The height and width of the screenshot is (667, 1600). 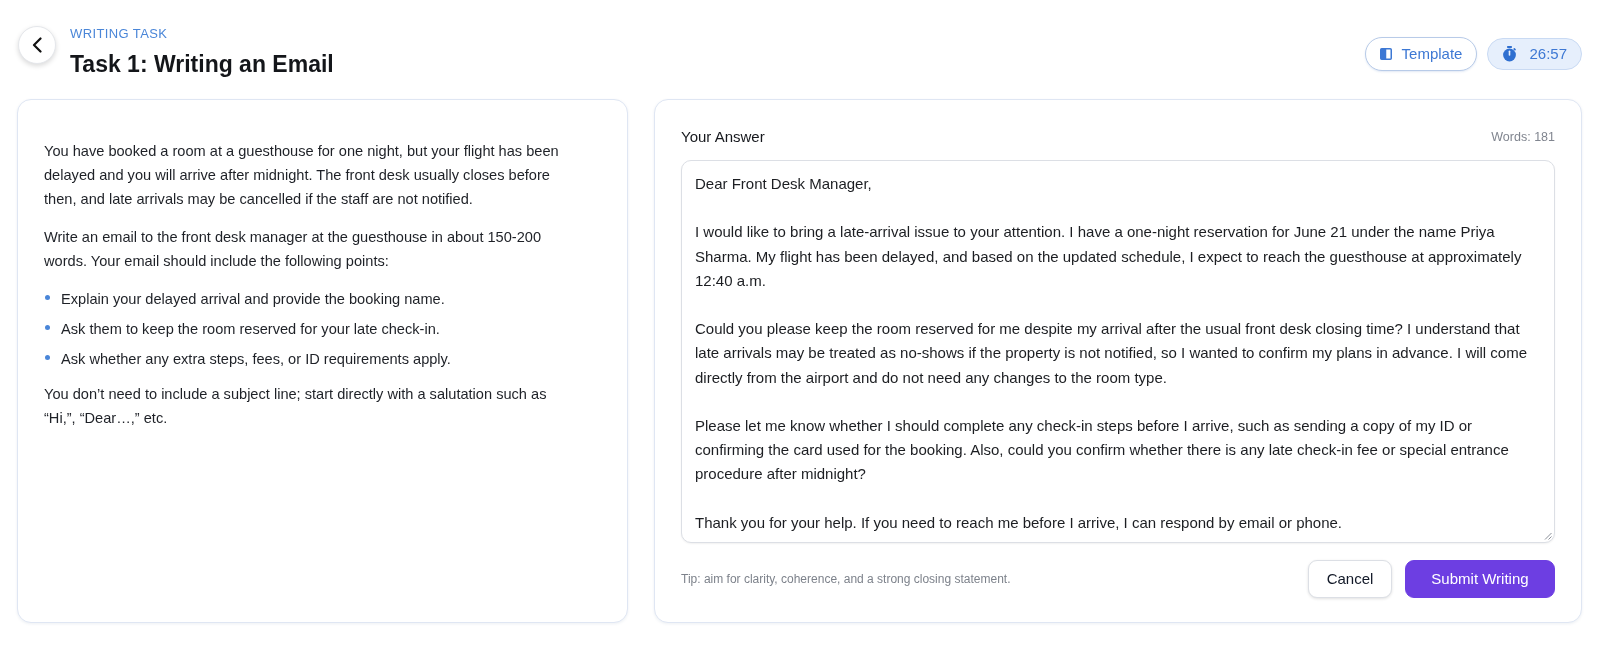 What do you see at coordinates (293, 249) in the screenshot?
I see `prompt-paragraph: Write an email to the front desk manager at the guesthouse in about 150-200 words. Your email should include the following points:` at bounding box center [293, 249].